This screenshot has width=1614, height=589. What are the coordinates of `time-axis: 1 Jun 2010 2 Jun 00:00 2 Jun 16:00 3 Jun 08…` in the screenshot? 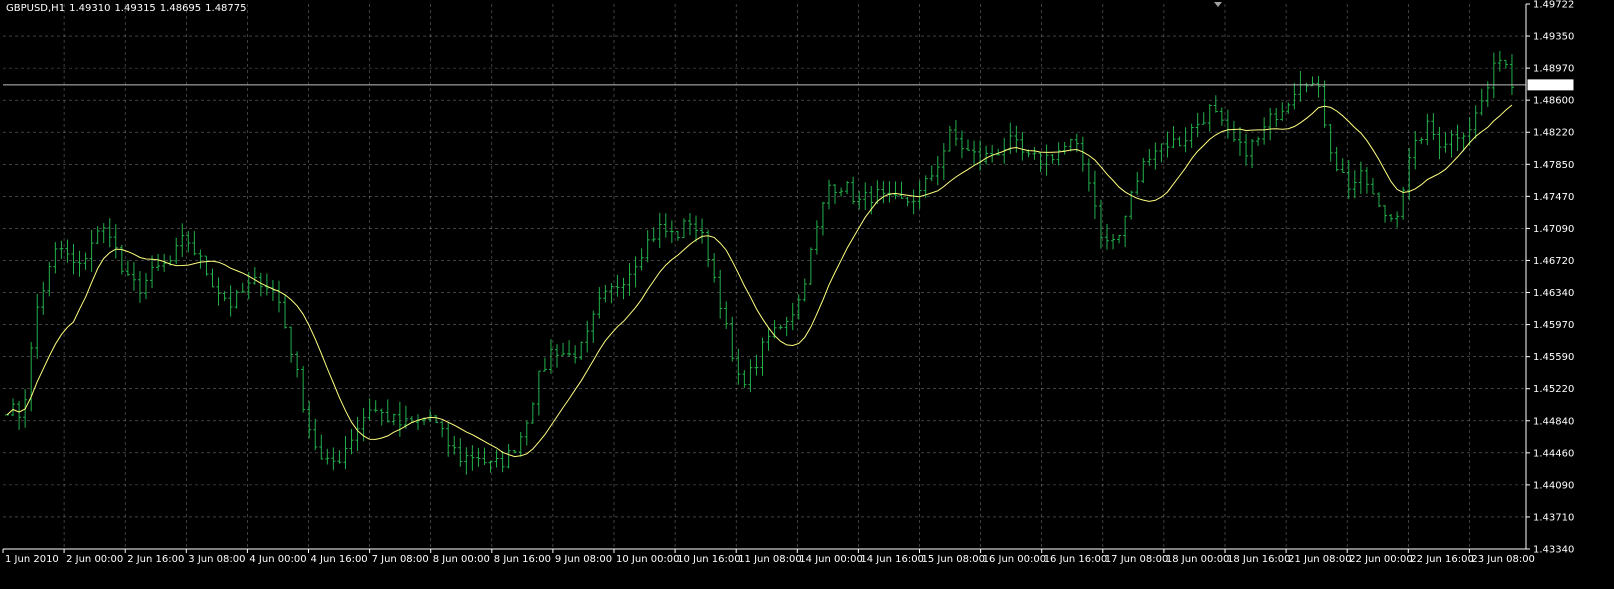 It's located at (768, 556).